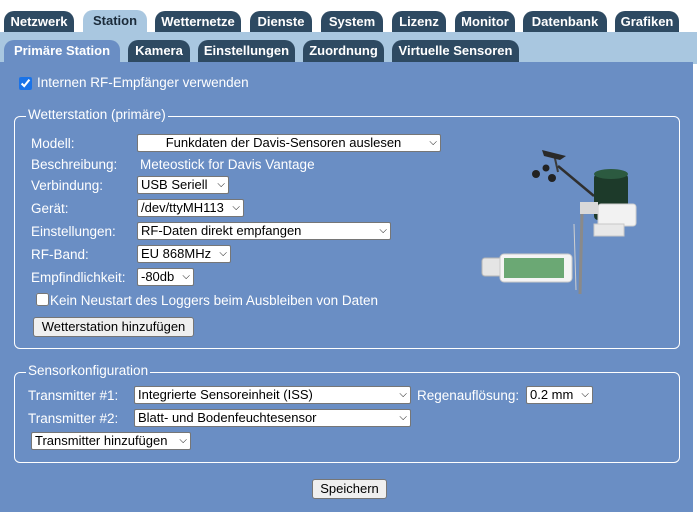 This screenshot has height=514, width=697. Describe the element at coordinates (617, 215) in the screenshot. I see `radiation-shield-icon` at that location.